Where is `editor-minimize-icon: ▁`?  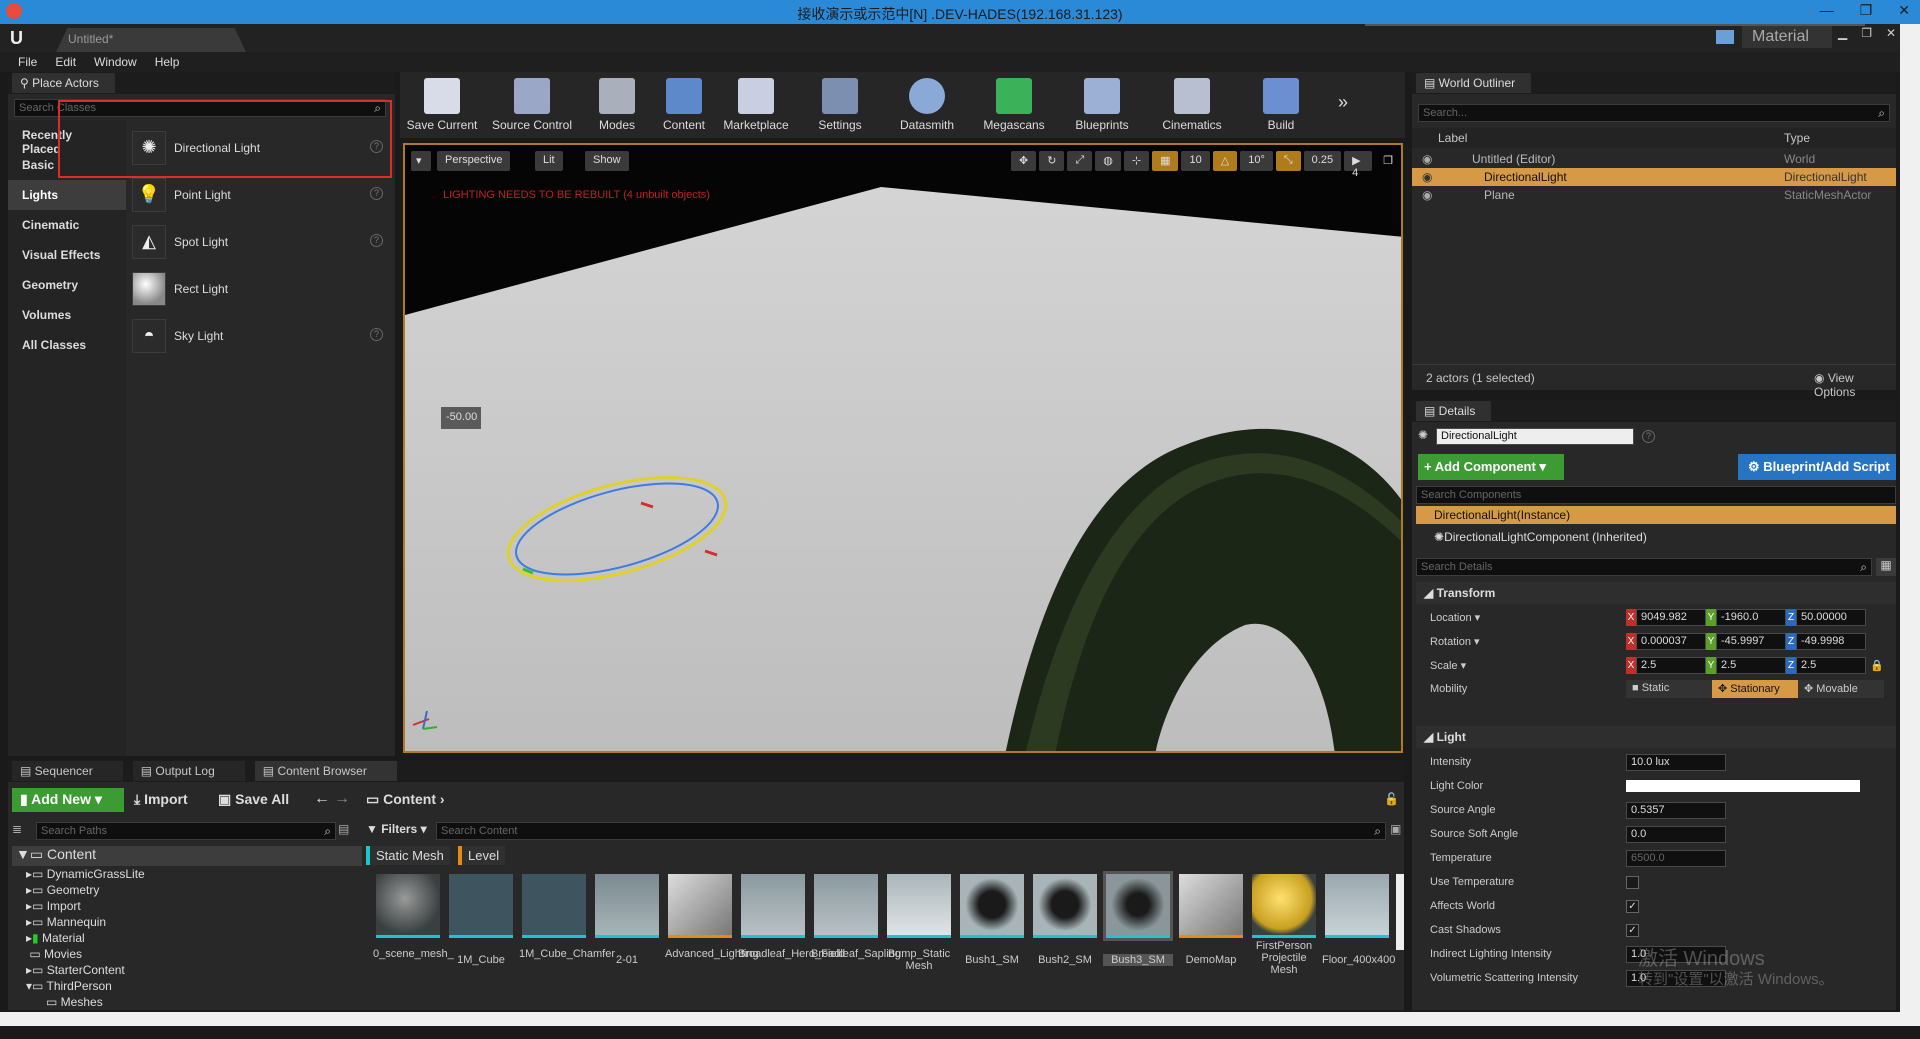
editor-minimize-icon: ▁ is located at coordinates (1842, 33).